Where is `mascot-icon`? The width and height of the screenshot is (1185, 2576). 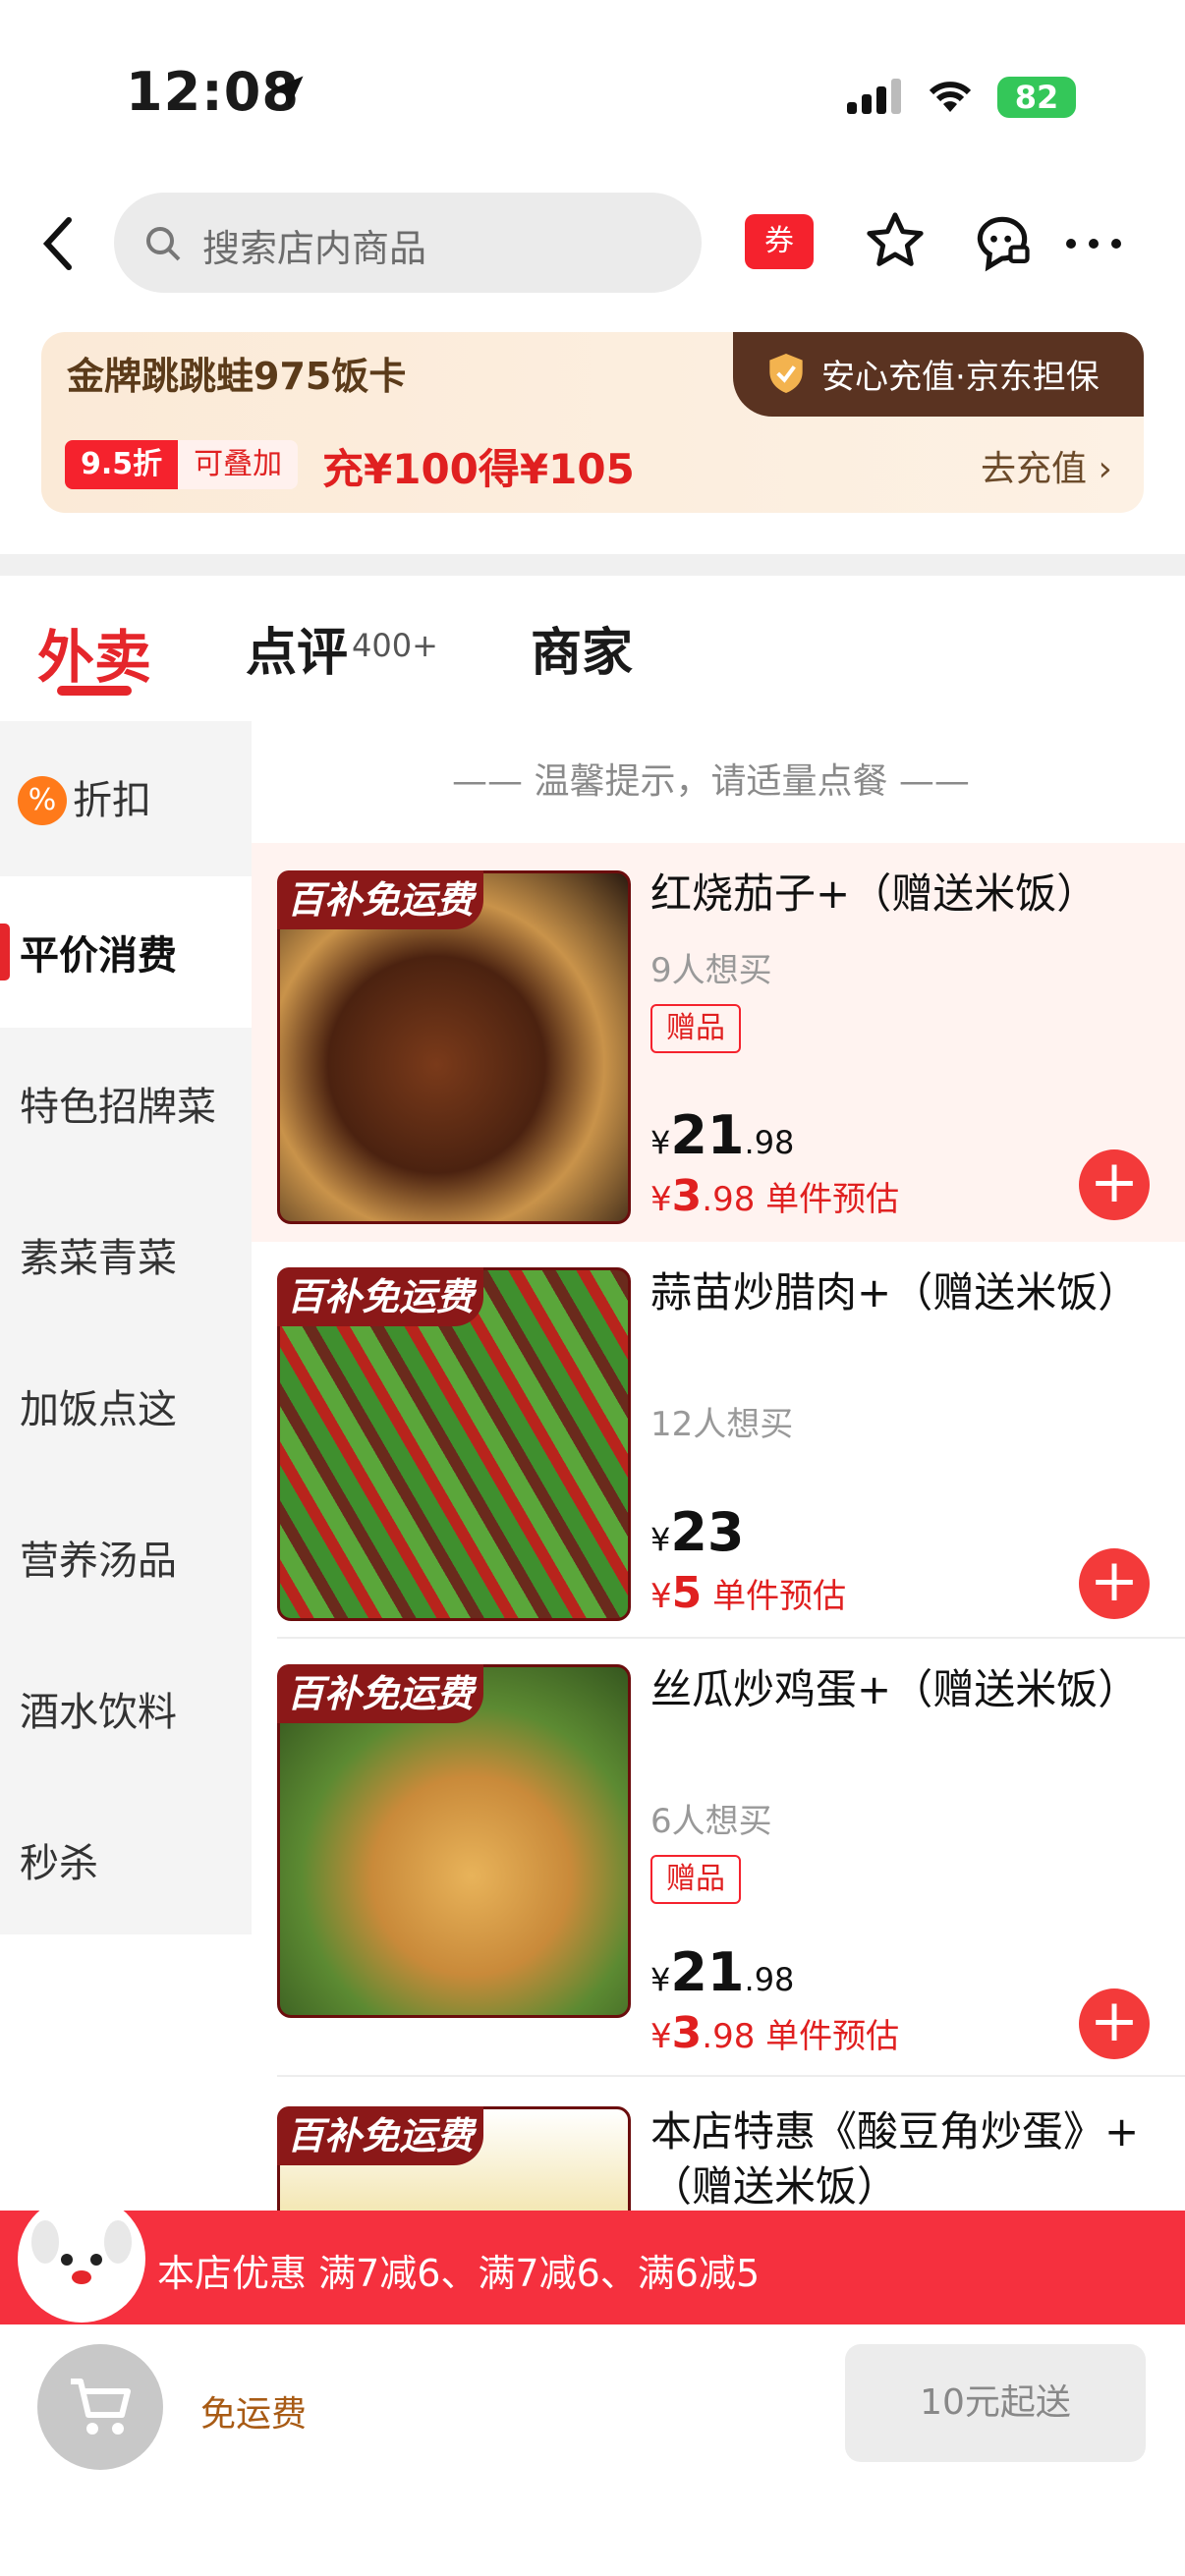
mascot-icon is located at coordinates (82, 2259).